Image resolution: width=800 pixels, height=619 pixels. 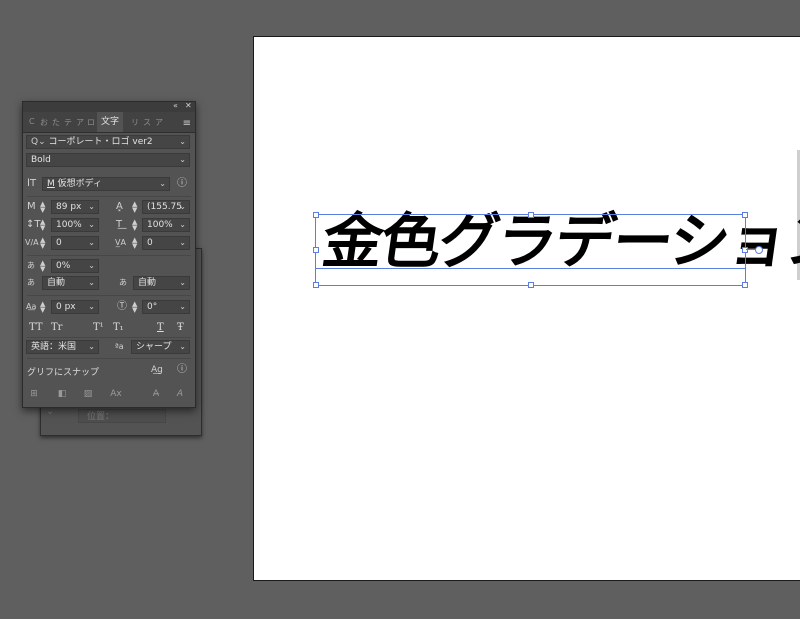 What do you see at coordinates (160, 225) in the screenshot?
I see `horizontal-scale-value: 100%` at bounding box center [160, 225].